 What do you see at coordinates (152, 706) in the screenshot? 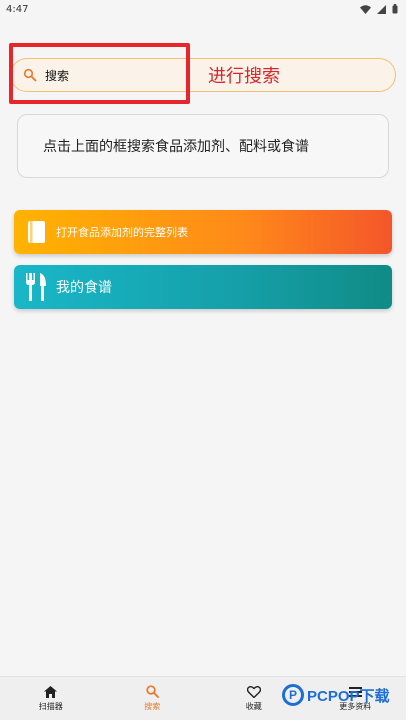
I see `nav-search-label: 搜索` at bounding box center [152, 706].